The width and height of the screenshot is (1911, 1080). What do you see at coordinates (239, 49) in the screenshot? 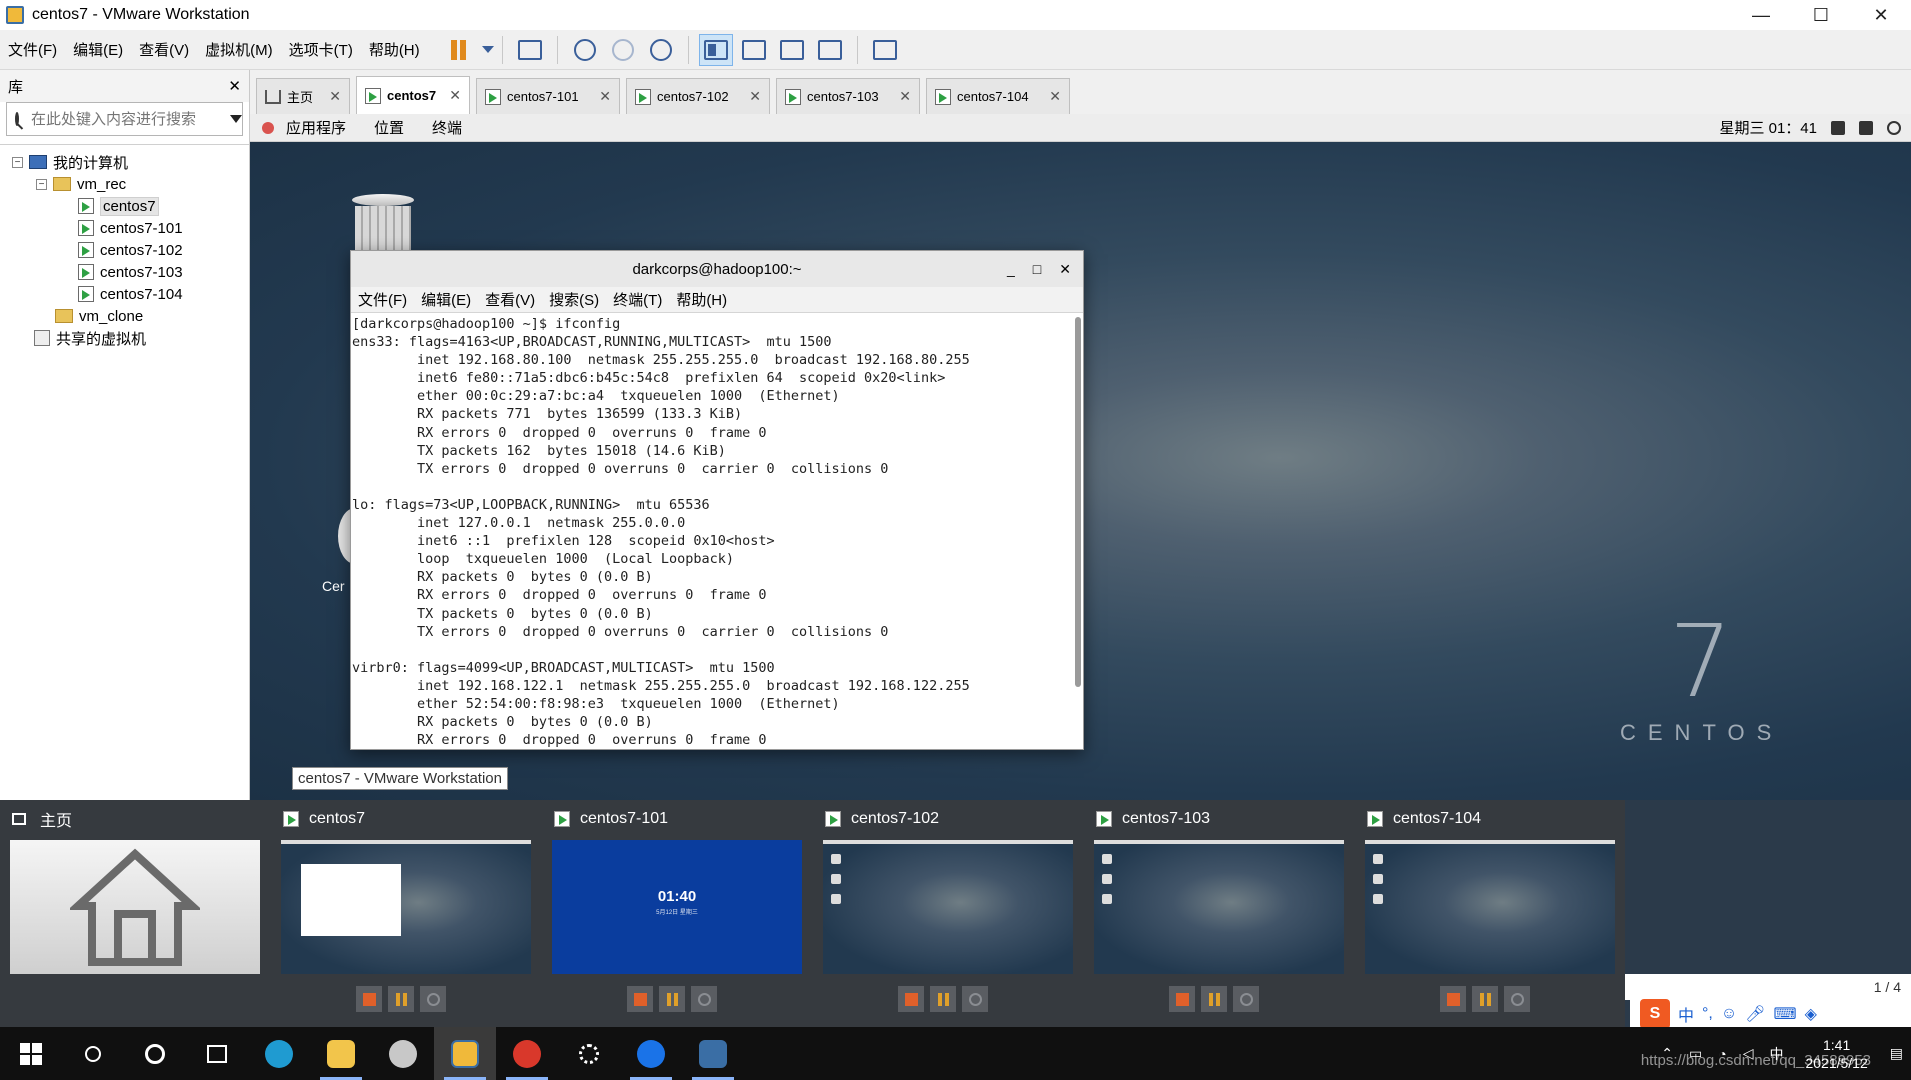
I see `menu-vm: 虚拟机(M)` at bounding box center [239, 49].